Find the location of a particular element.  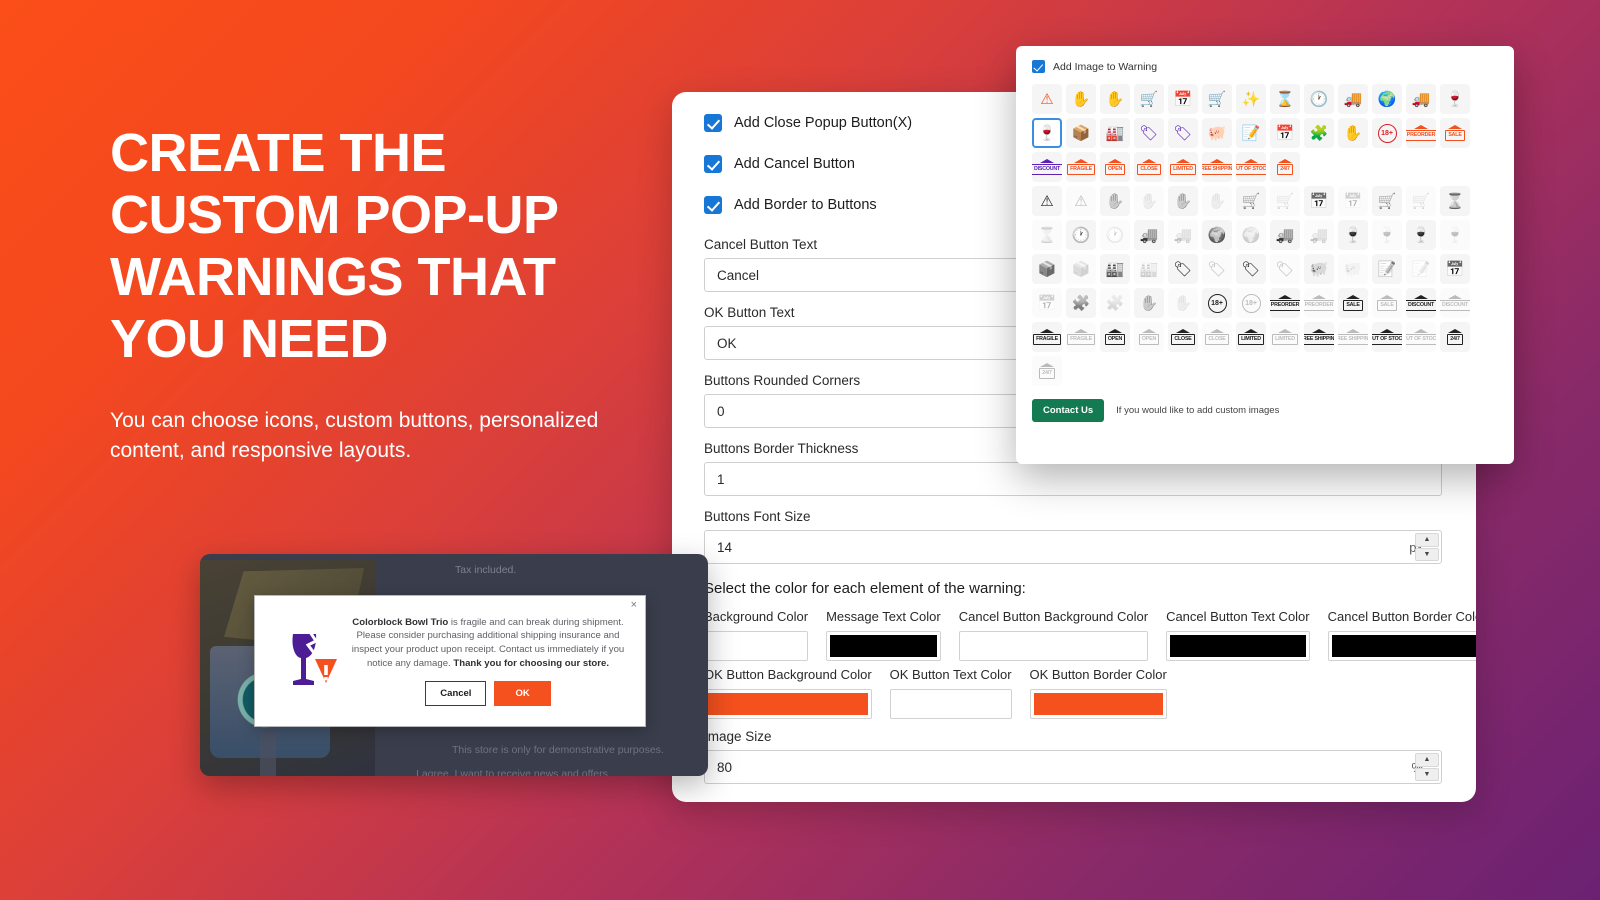

popup-cancel-button: Cancel is located at coordinates (456, 694).